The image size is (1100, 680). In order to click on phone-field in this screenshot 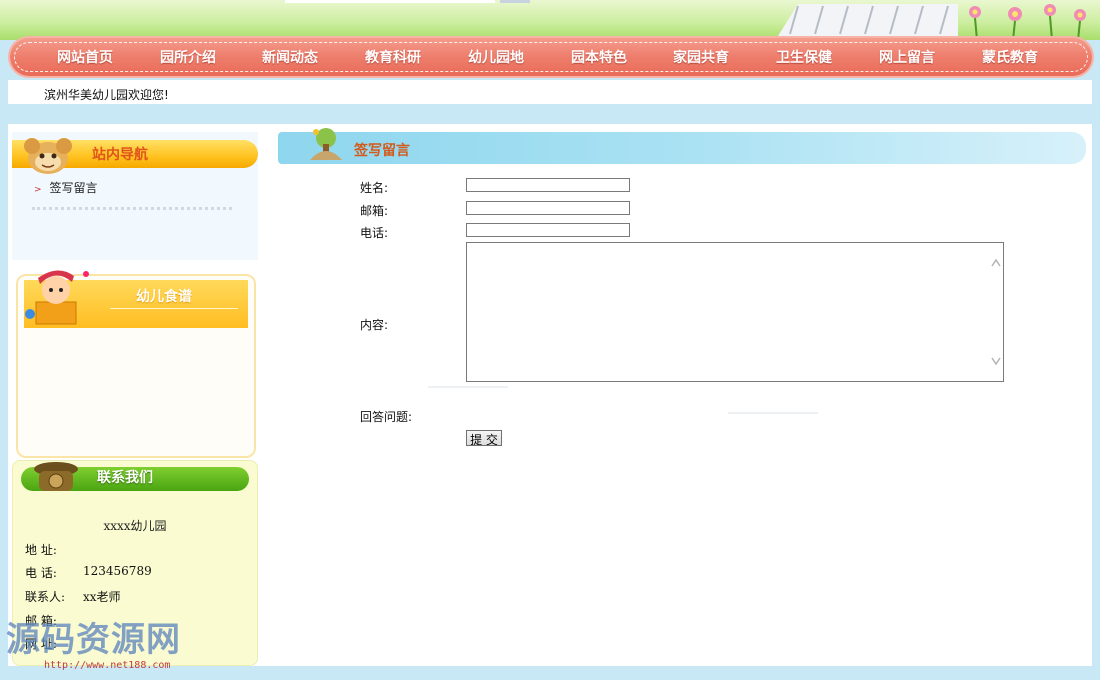, I will do `click(548, 230)`.